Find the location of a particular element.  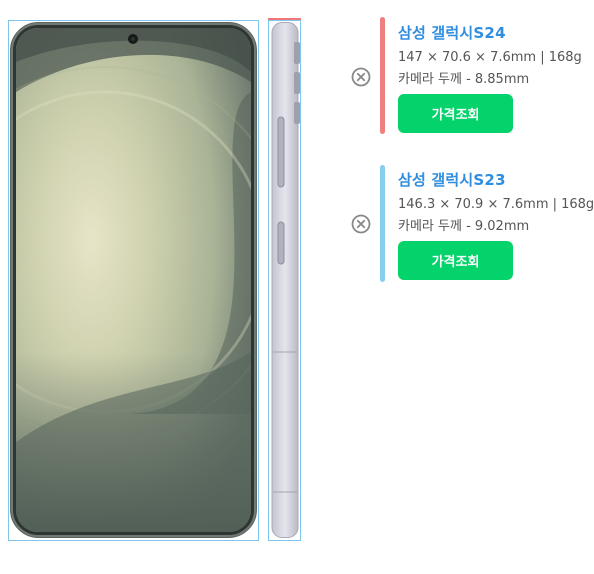

model-name: 삼성 갤럭시S23 is located at coordinates (452, 179).